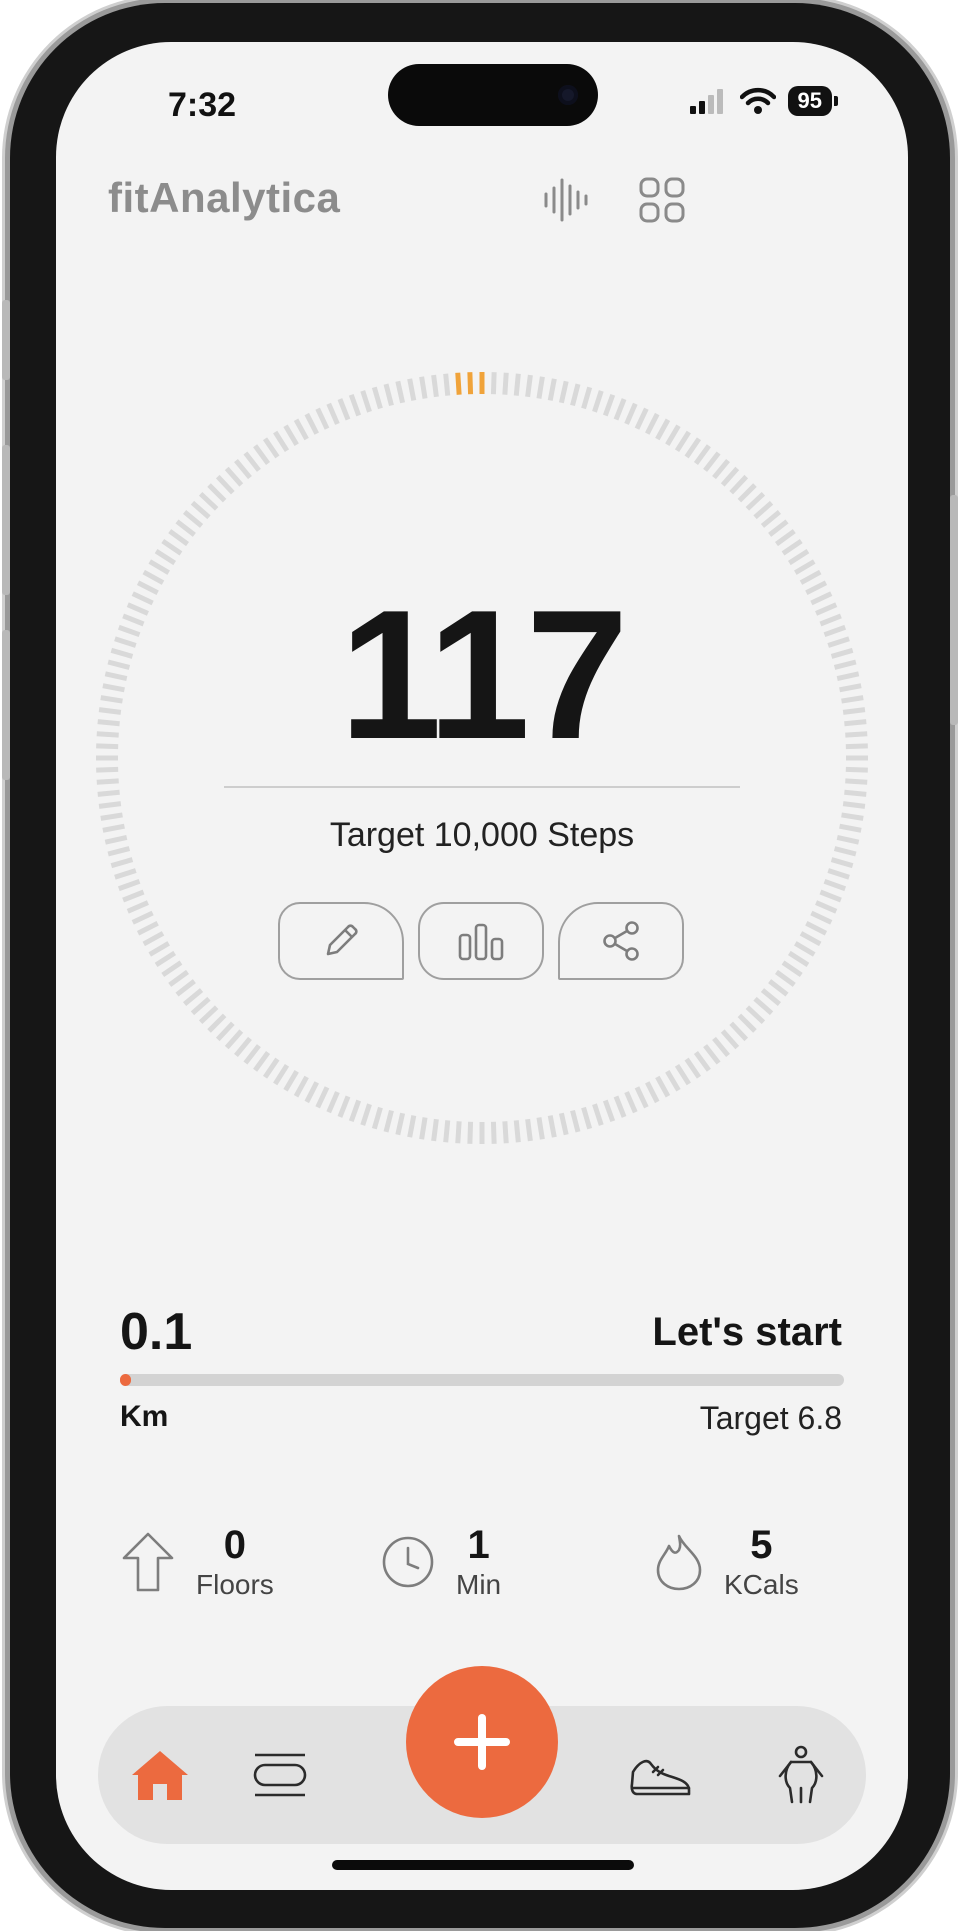  What do you see at coordinates (479, 1584) in the screenshot?
I see `minutes-label: Min` at bounding box center [479, 1584].